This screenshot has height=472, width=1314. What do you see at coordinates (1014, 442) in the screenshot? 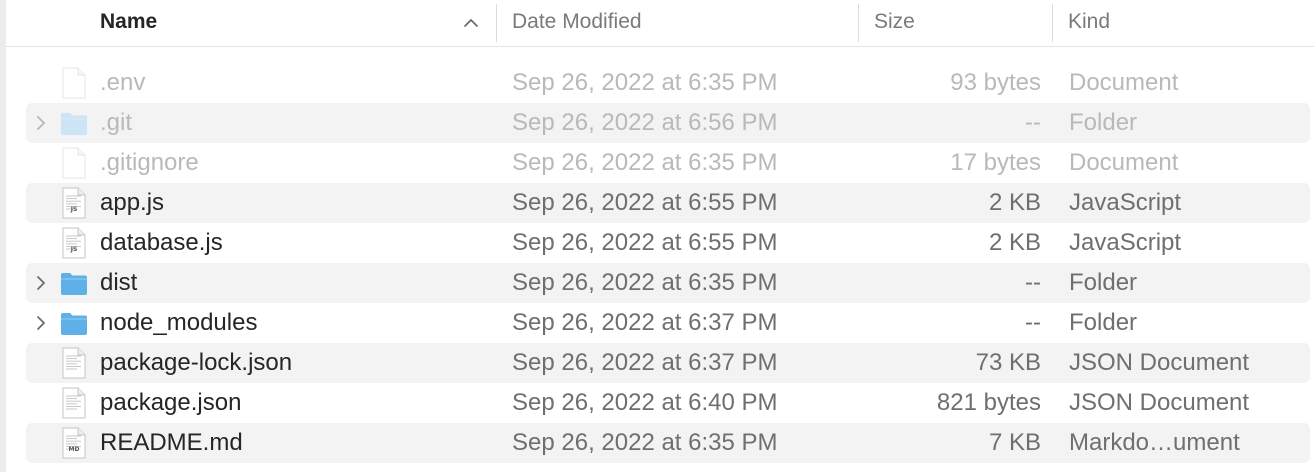
I see `file-size: 7 KB` at bounding box center [1014, 442].